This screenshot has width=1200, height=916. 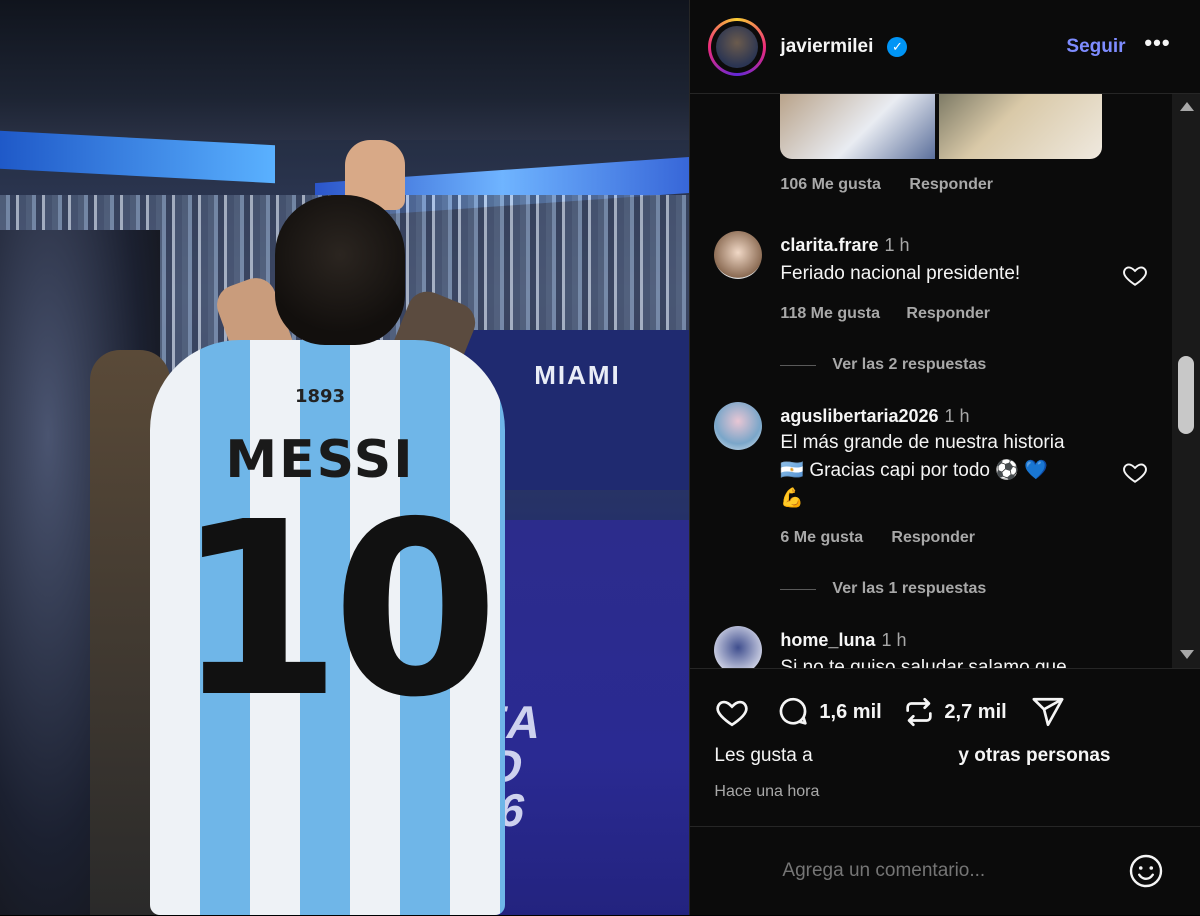 What do you see at coordinates (345, 70) in the screenshot?
I see `stadium-roof` at bounding box center [345, 70].